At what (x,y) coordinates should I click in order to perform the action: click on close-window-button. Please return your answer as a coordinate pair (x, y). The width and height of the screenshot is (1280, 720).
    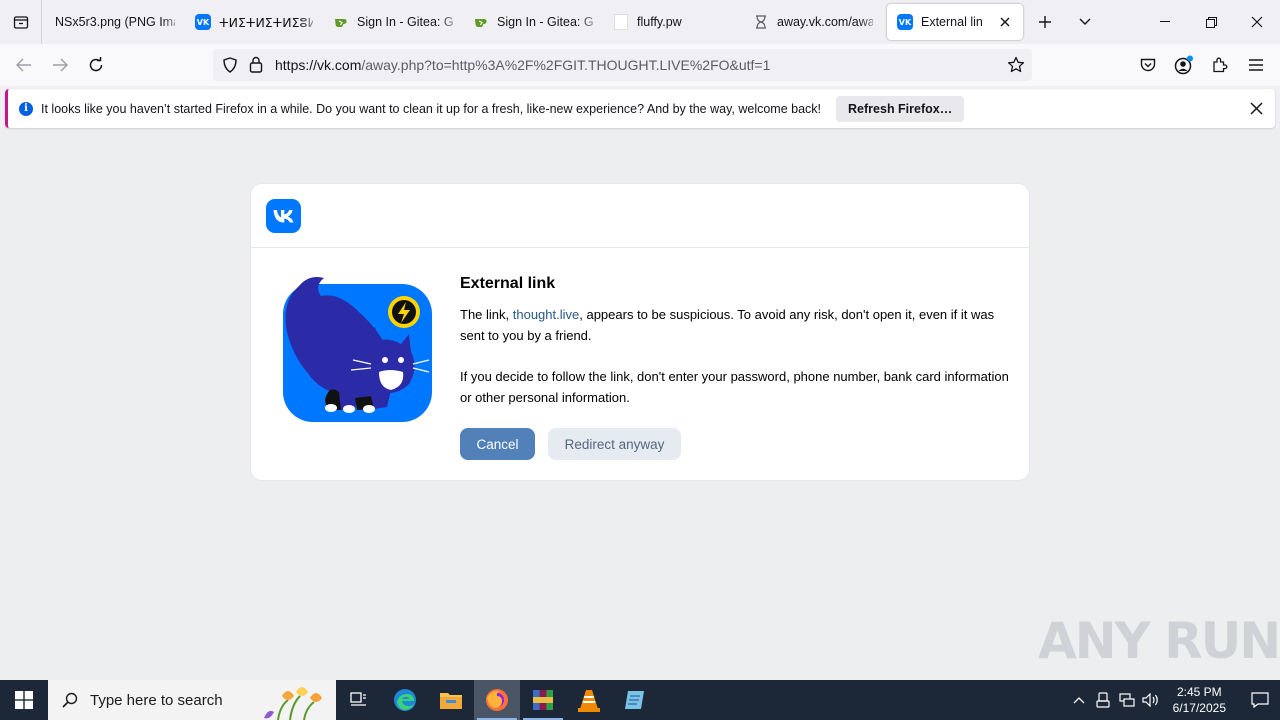
    Looking at the image, I should click on (1257, 22).